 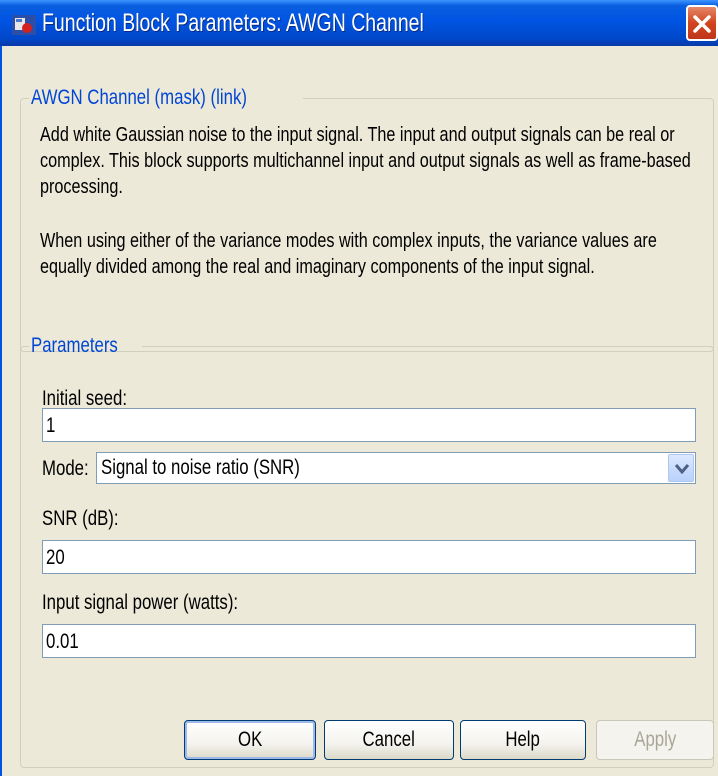 What do you see at coordinates (139, 97) in the screenshot?
I see `description-group-label: AWGN Channel (mask) (link)` at bounding box center [139, 97].